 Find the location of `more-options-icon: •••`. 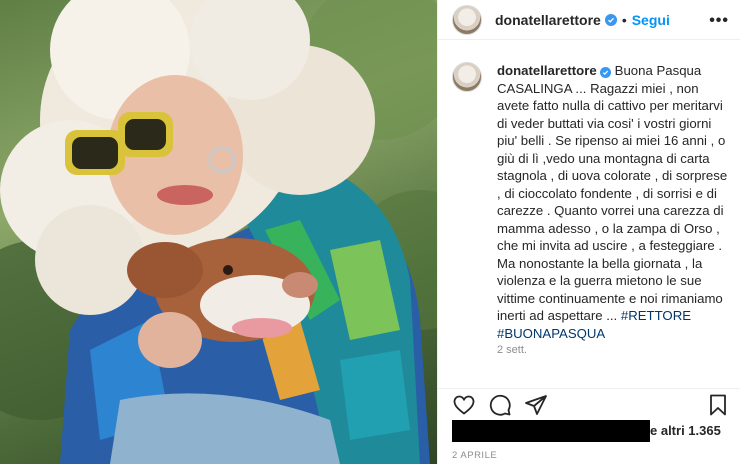

more-options-icon: ••• is located at coordinates (719, 21).